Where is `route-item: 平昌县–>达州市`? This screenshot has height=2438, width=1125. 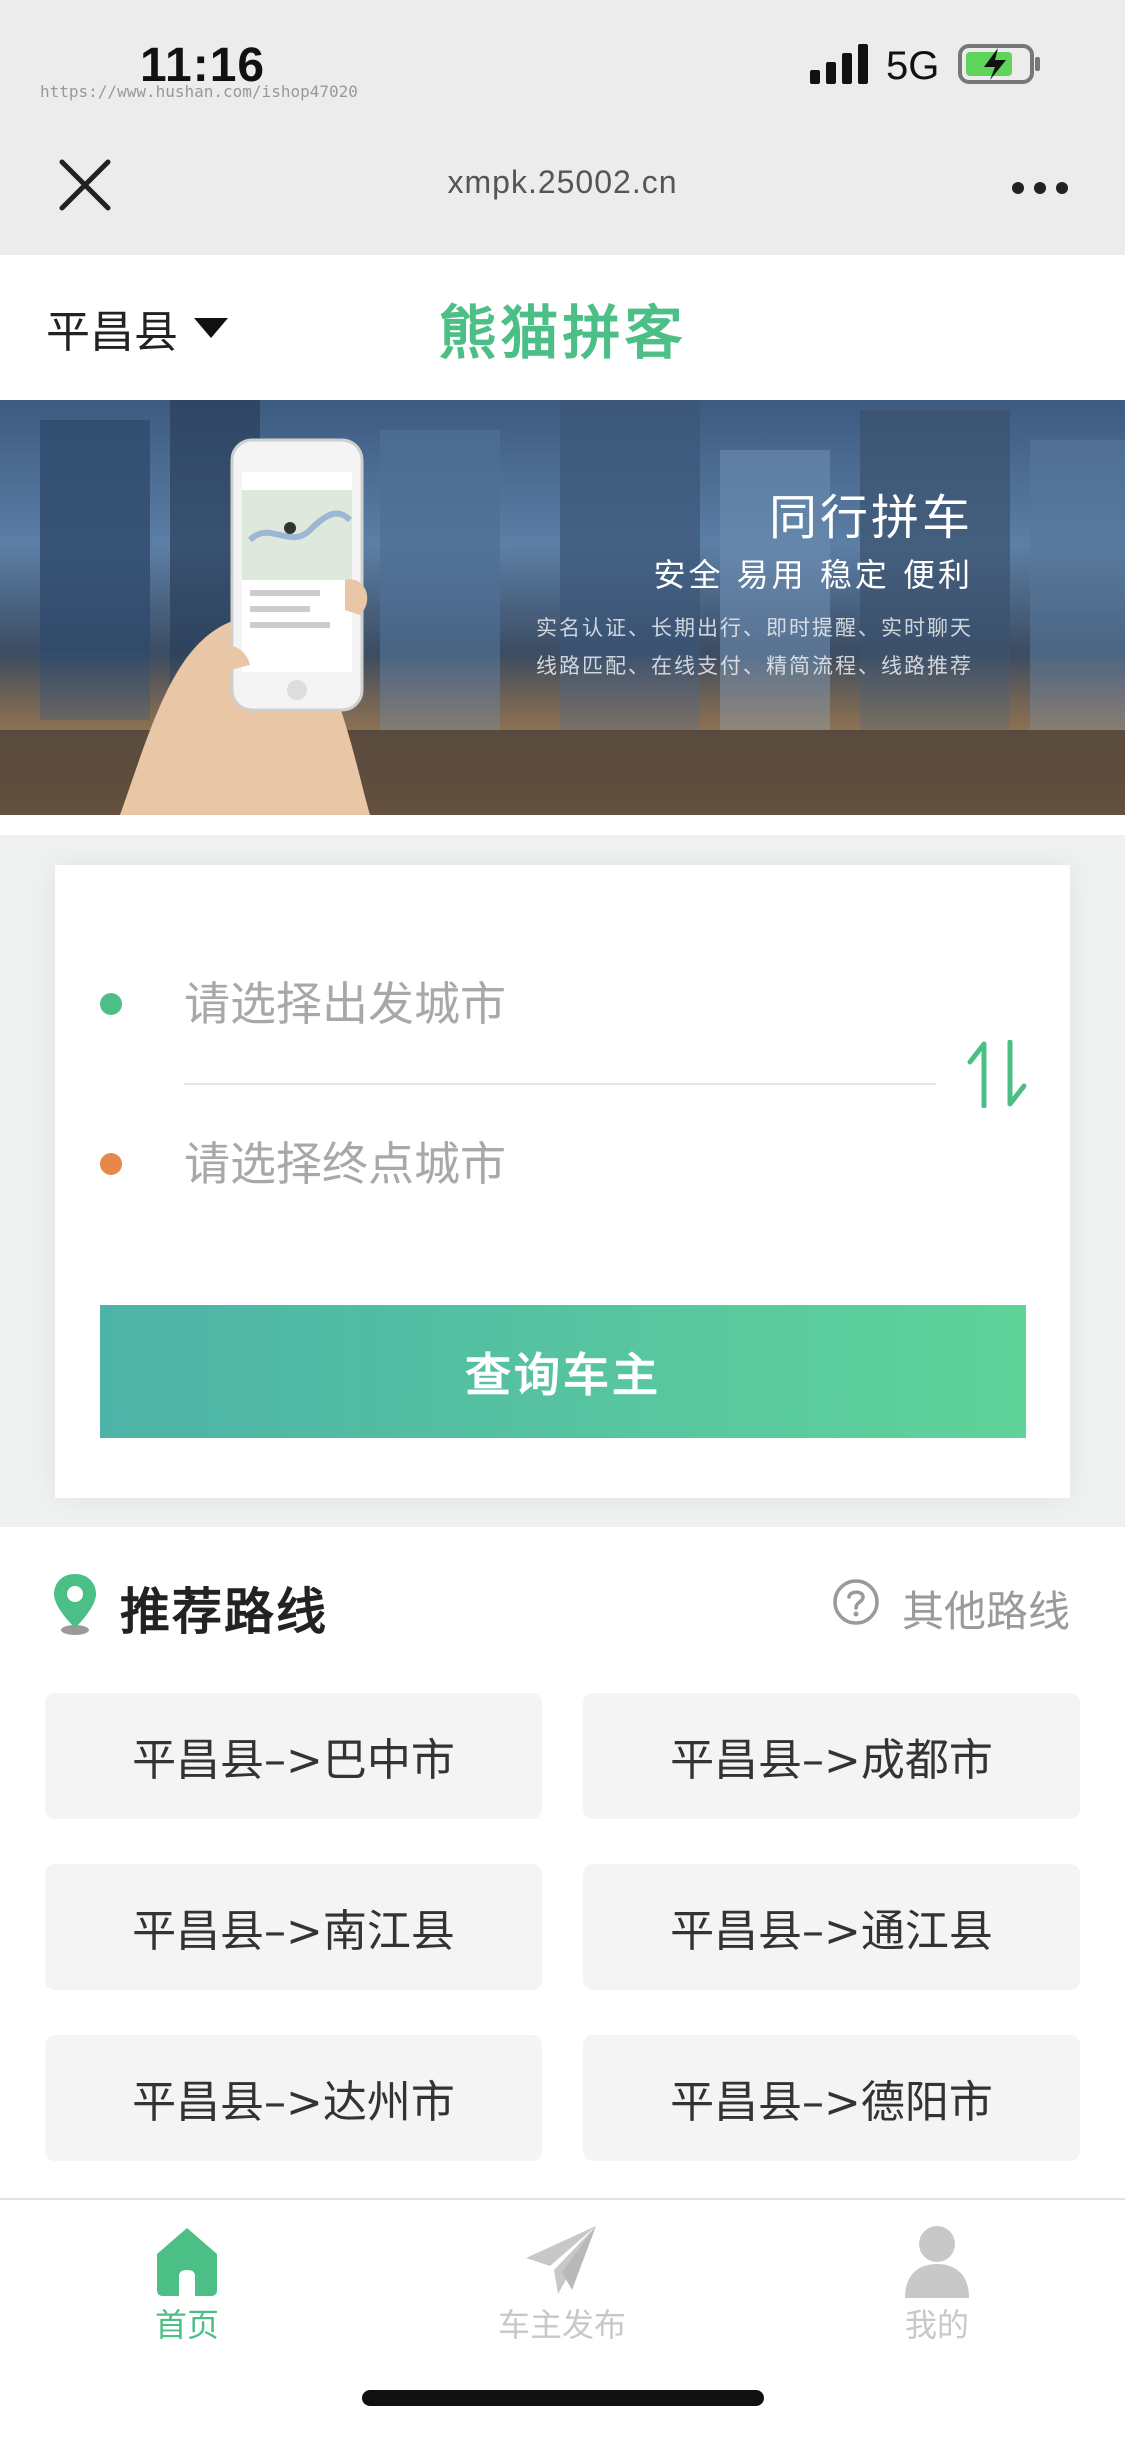
route-item: 平昌县–>达州市 is located at coordinates (293, 2098).